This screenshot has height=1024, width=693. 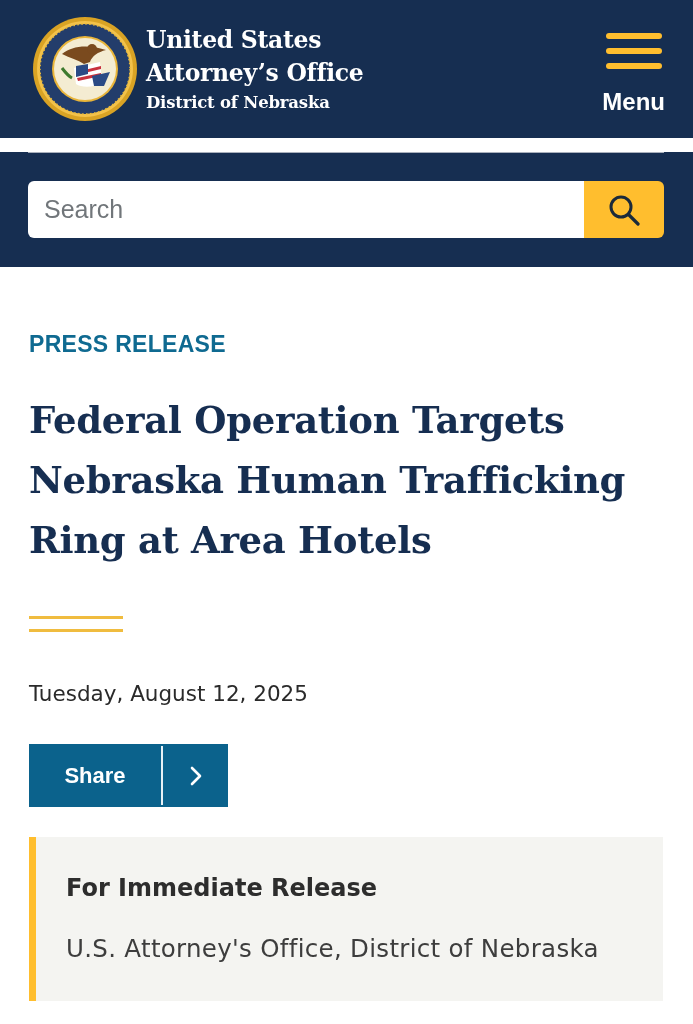 I want to click on search-icon, so click(x=624, y=209).